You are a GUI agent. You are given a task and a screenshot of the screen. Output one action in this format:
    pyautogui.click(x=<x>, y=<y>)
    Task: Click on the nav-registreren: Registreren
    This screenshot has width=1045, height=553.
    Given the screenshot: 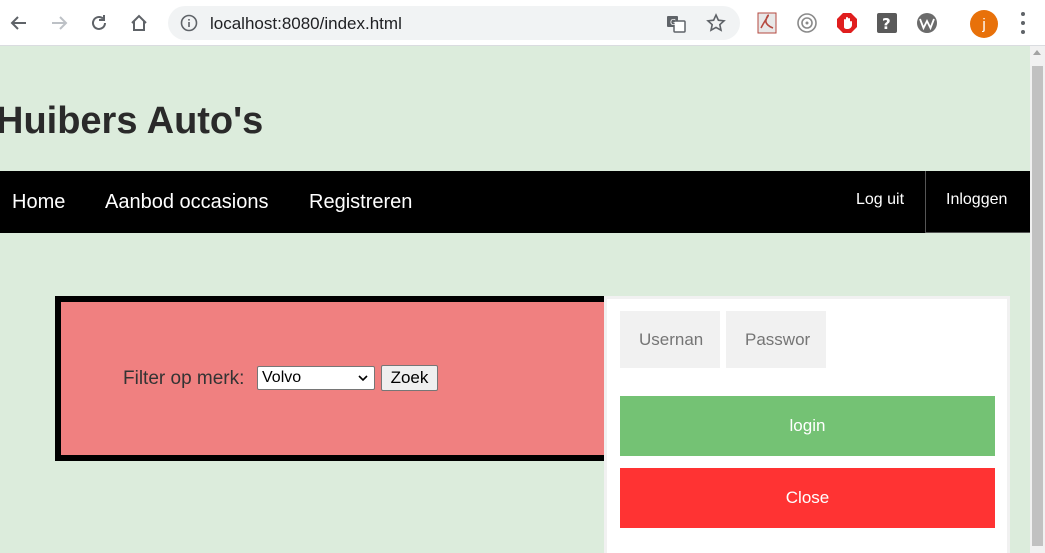 What is the action you would take?
    pyautogui.click(x=360, y=202)
    